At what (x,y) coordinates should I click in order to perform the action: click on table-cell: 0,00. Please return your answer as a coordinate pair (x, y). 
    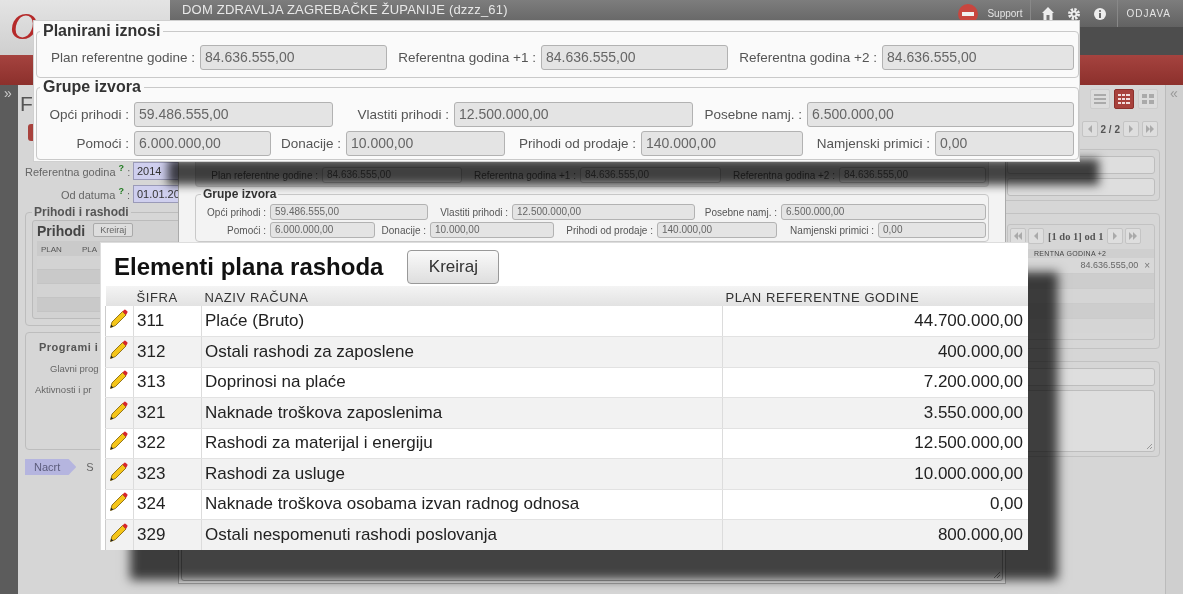
    Looking at the image, I should click on (875, 504).